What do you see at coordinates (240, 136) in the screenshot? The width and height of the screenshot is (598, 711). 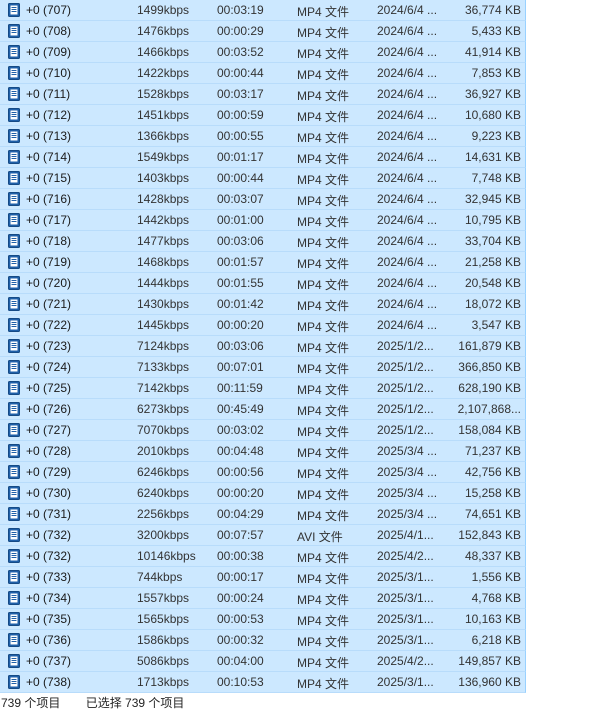 I see `file-duration: 00:00:55` at bounding box center [240, 136].